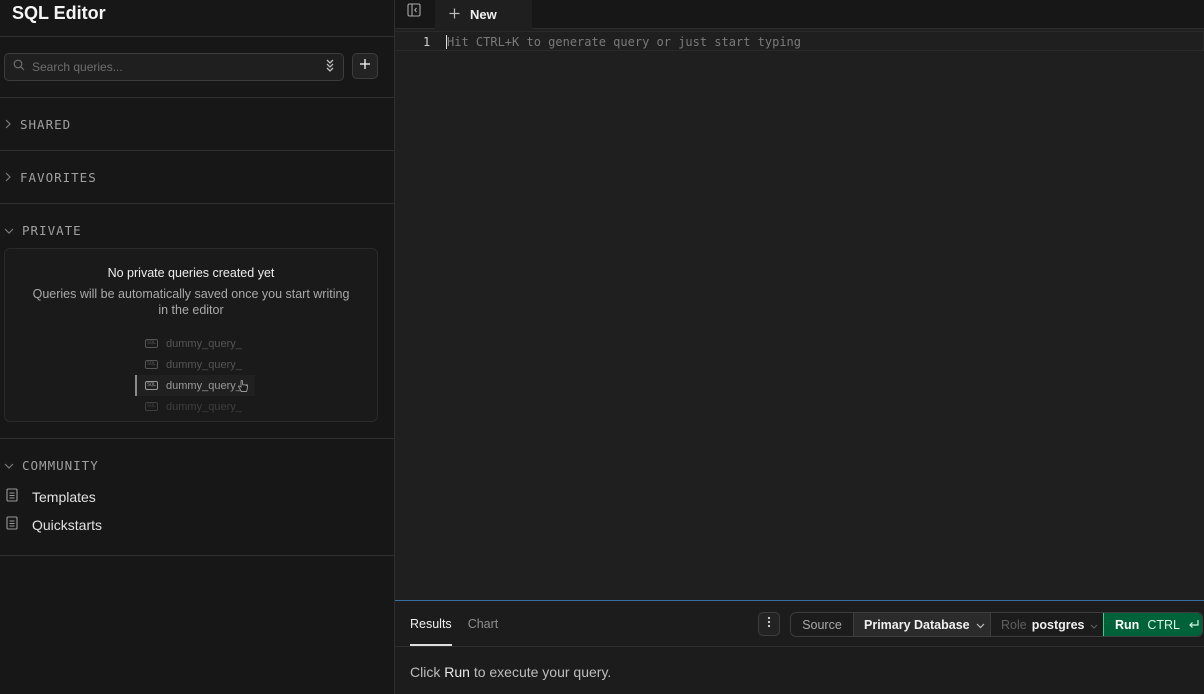 This screenshot has height=694, width=1204. I want to click on section-private: PRIVATE, so click(43, 230).